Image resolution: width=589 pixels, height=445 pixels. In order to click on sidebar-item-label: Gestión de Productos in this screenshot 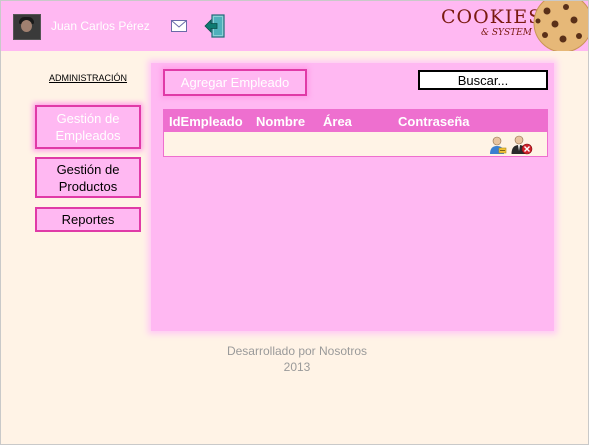, I will do `click(88, 177)`.